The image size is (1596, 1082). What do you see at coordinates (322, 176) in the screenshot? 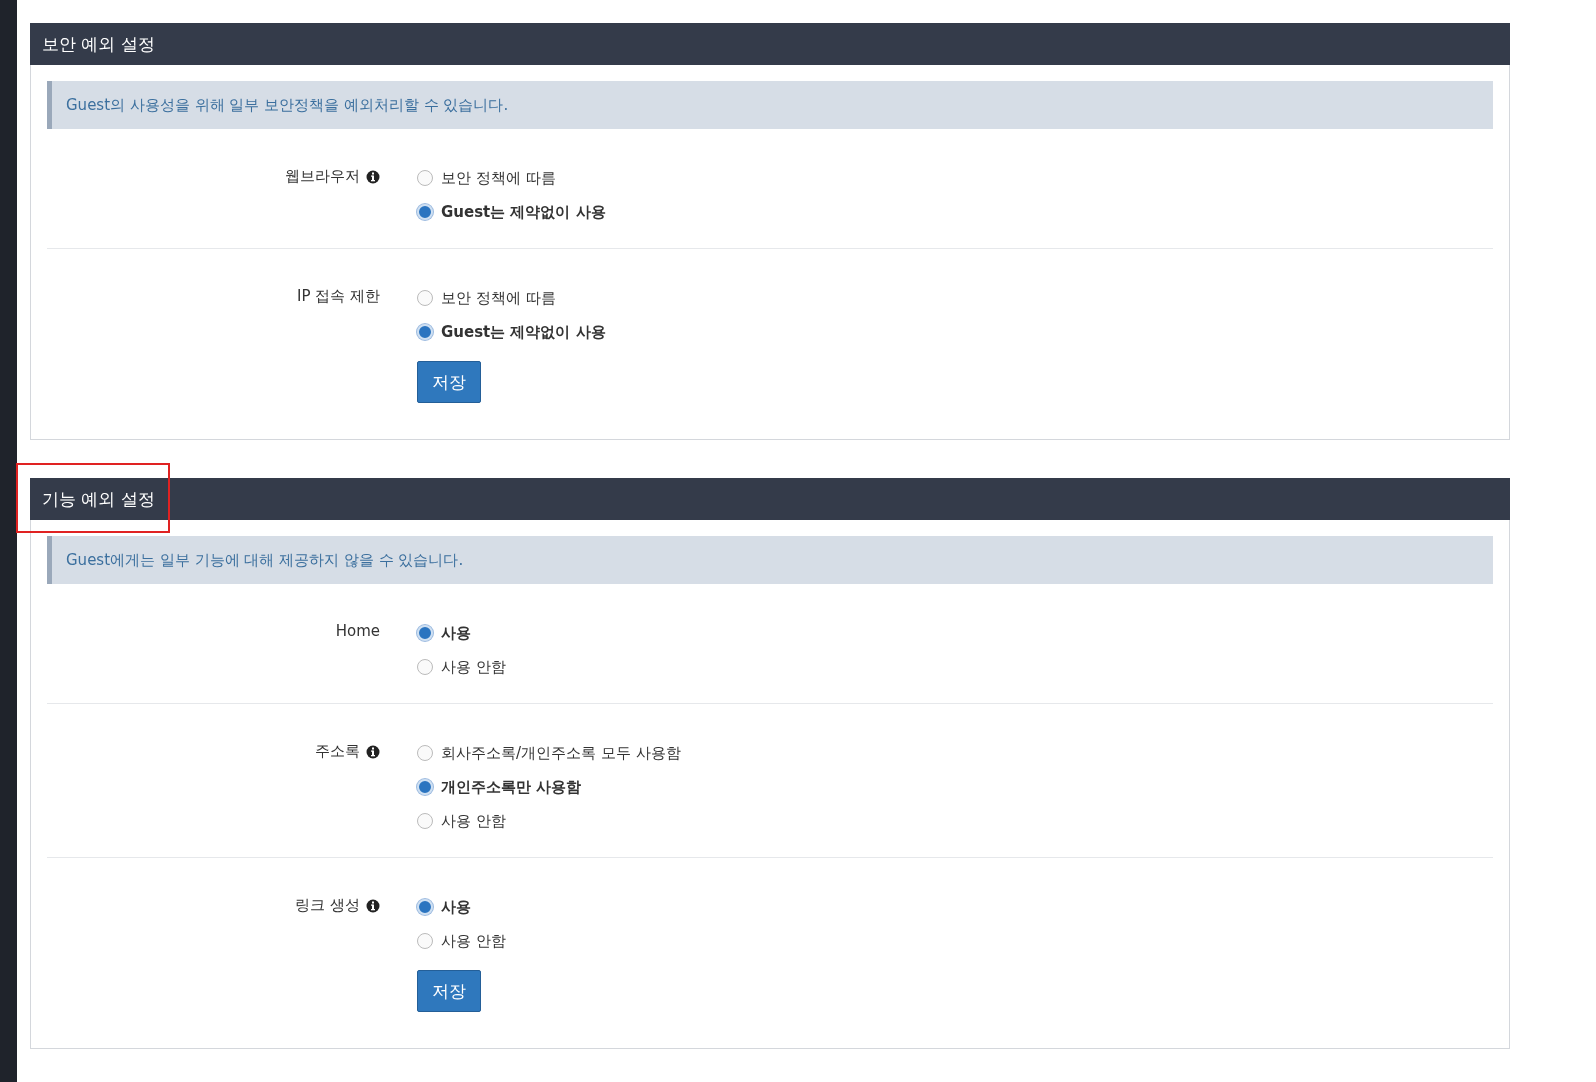
I see `setting-label: 웹브라우저` at bounding box center [322, 176].